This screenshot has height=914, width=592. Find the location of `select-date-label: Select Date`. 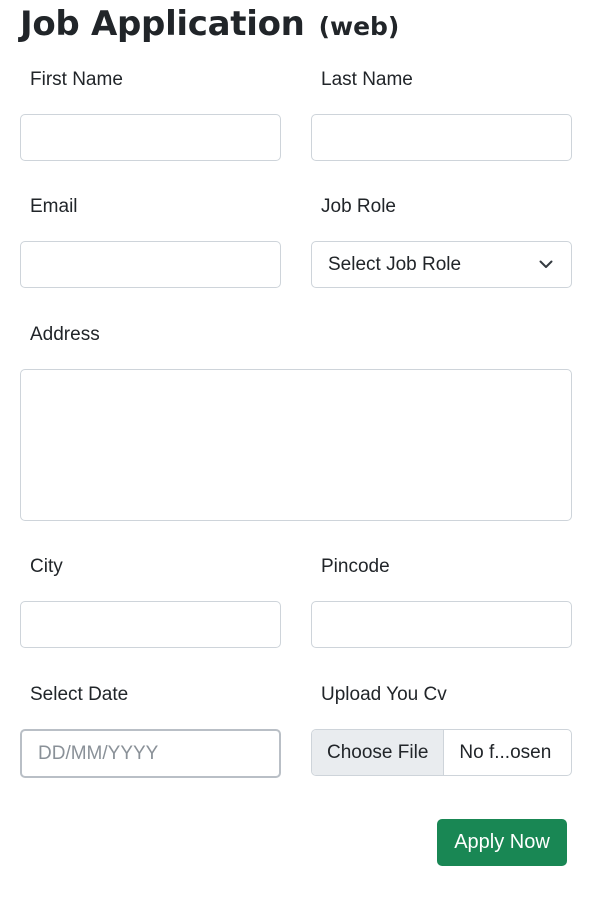

select-date-label: Select Date is located at coordinates (79, 694).